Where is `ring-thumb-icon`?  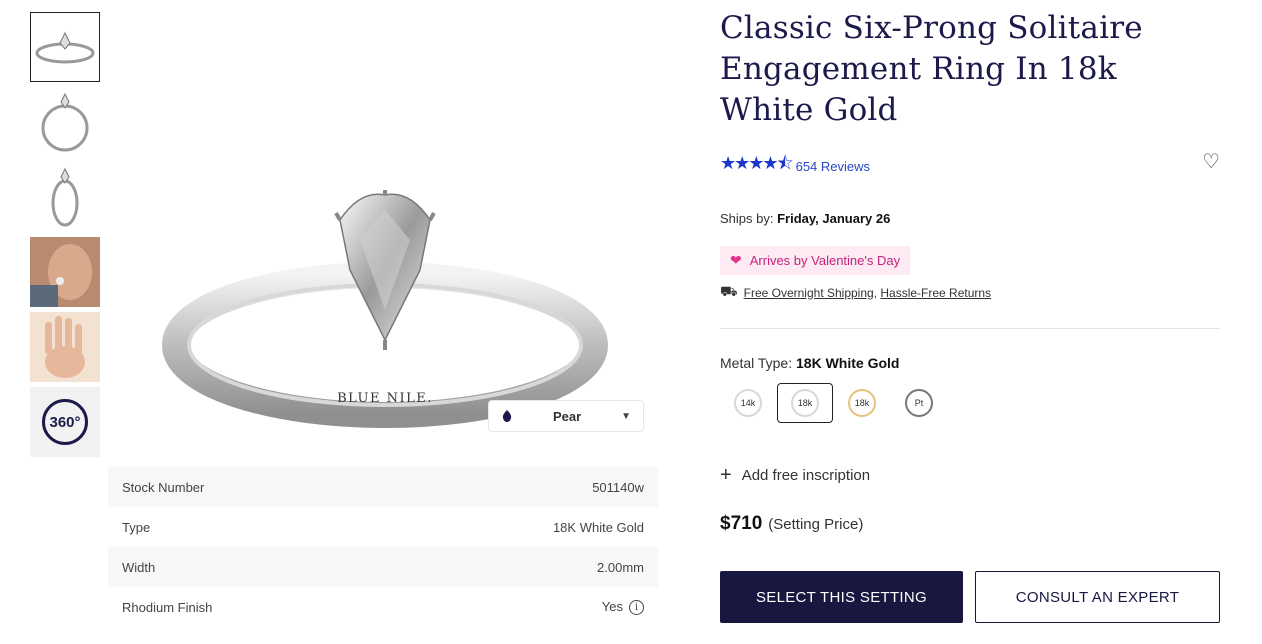
ring-thumb-icon is located at coordinates (65, 47).